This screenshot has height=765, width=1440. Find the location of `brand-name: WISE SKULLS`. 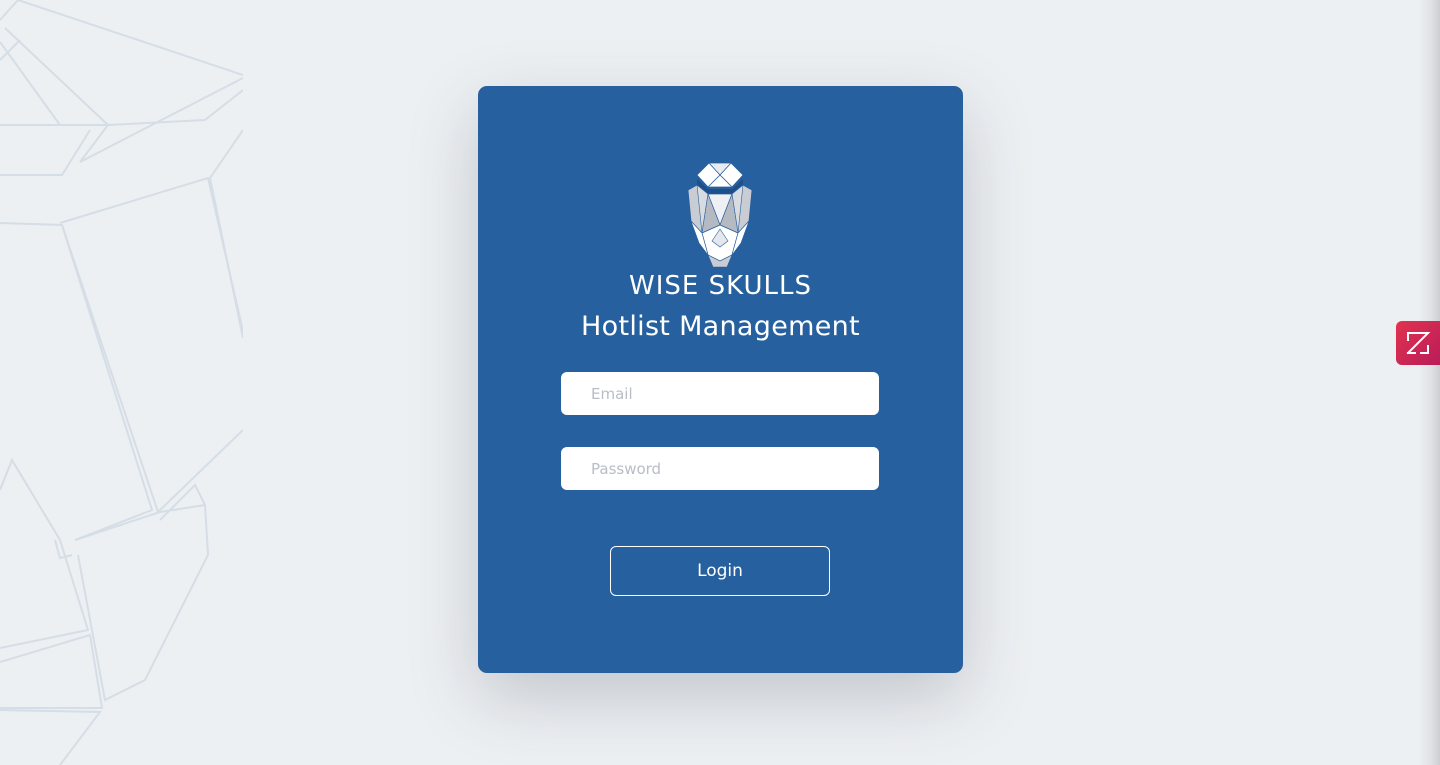

brand-name: WISE SKULLS is located at coordinates (720, 286).